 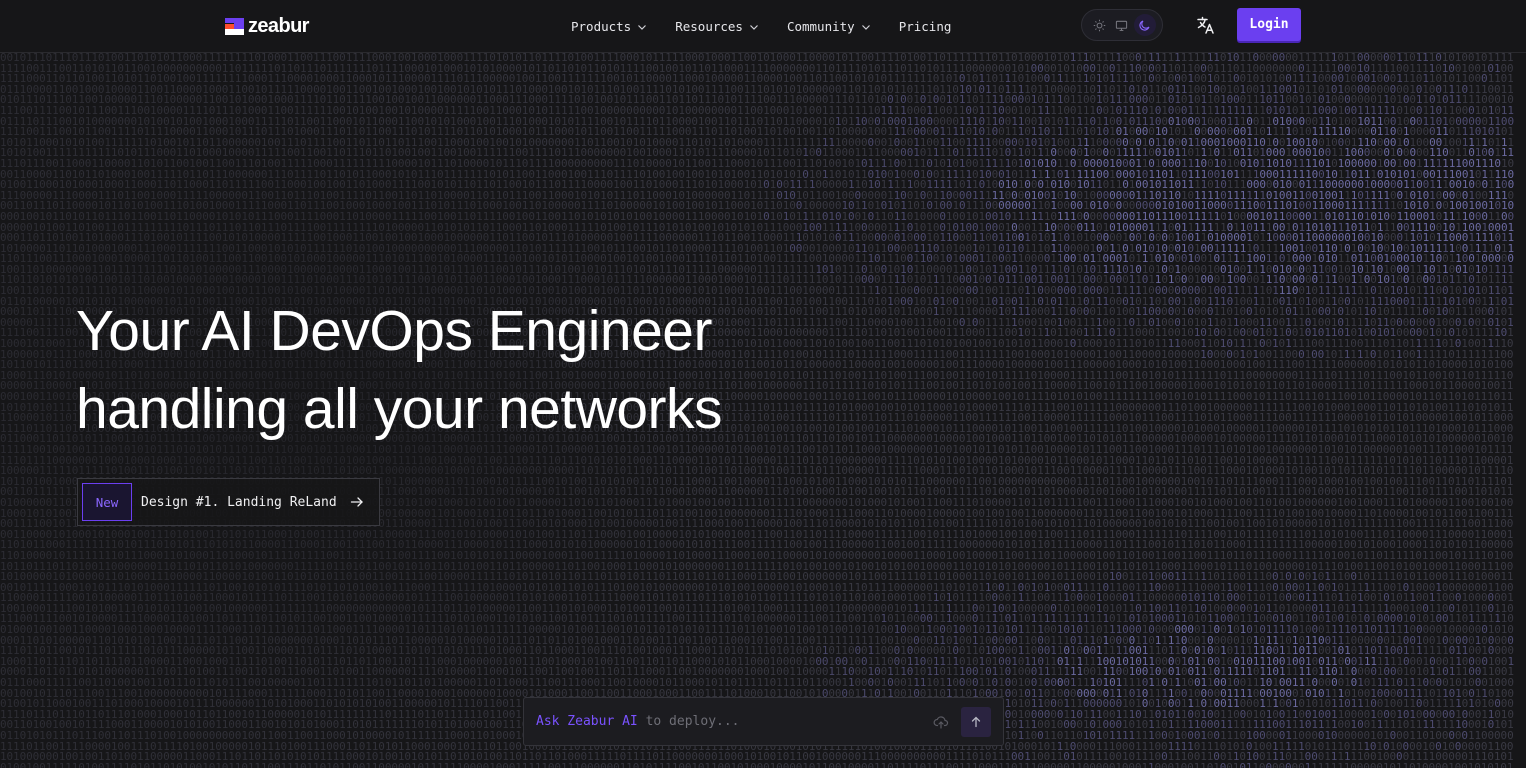 I want to click on nav-label: Resources, so click(x=709, y=26).